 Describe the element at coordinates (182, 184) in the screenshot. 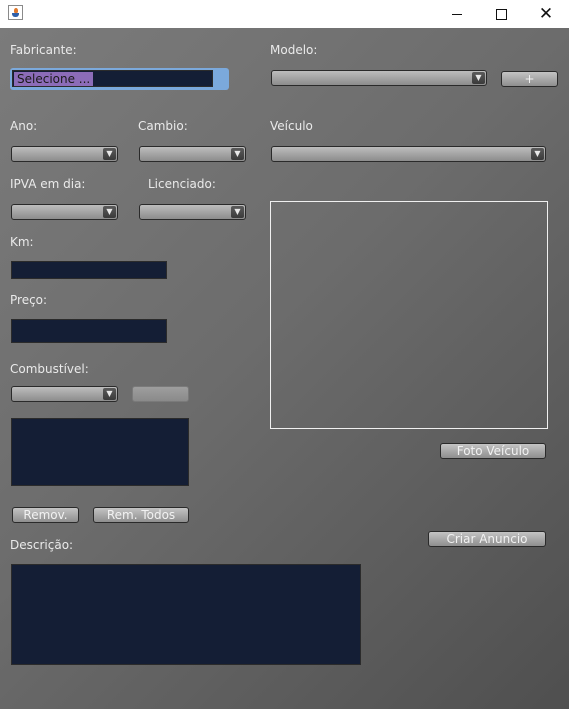

I see `licenciado-label: Licenciado:` at that location.